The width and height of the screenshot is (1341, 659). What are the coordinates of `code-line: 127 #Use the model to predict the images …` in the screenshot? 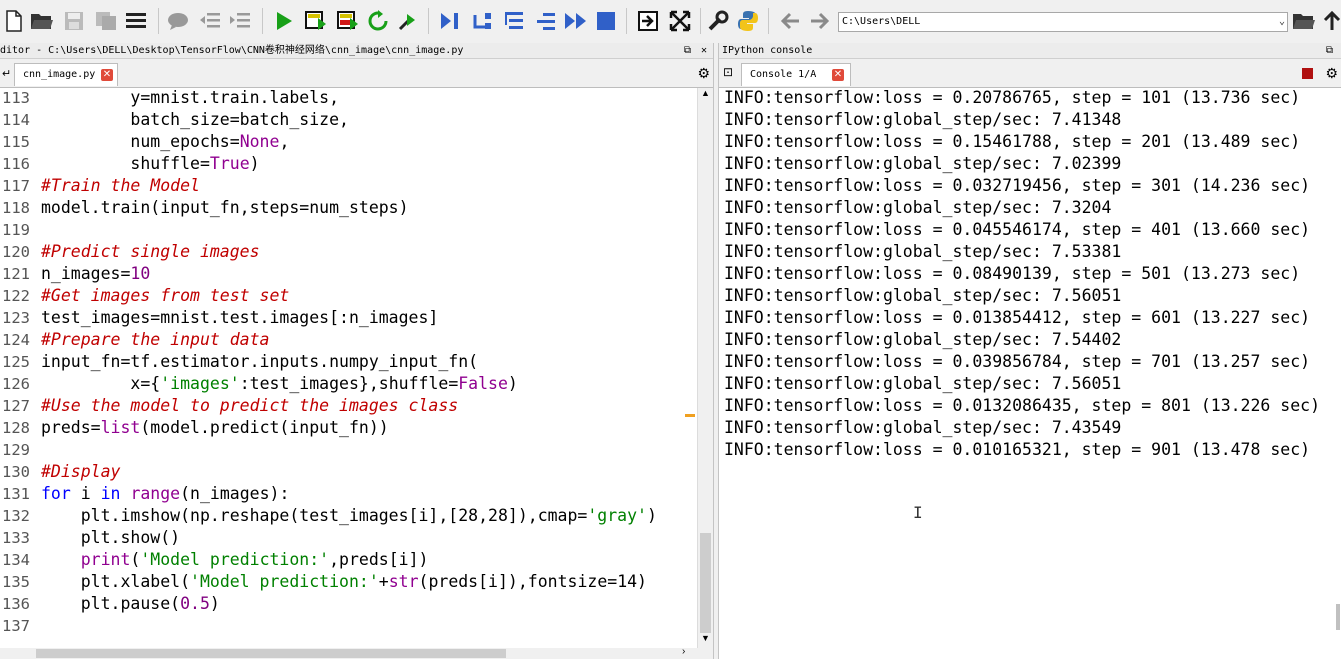 It's located at (348, 406).